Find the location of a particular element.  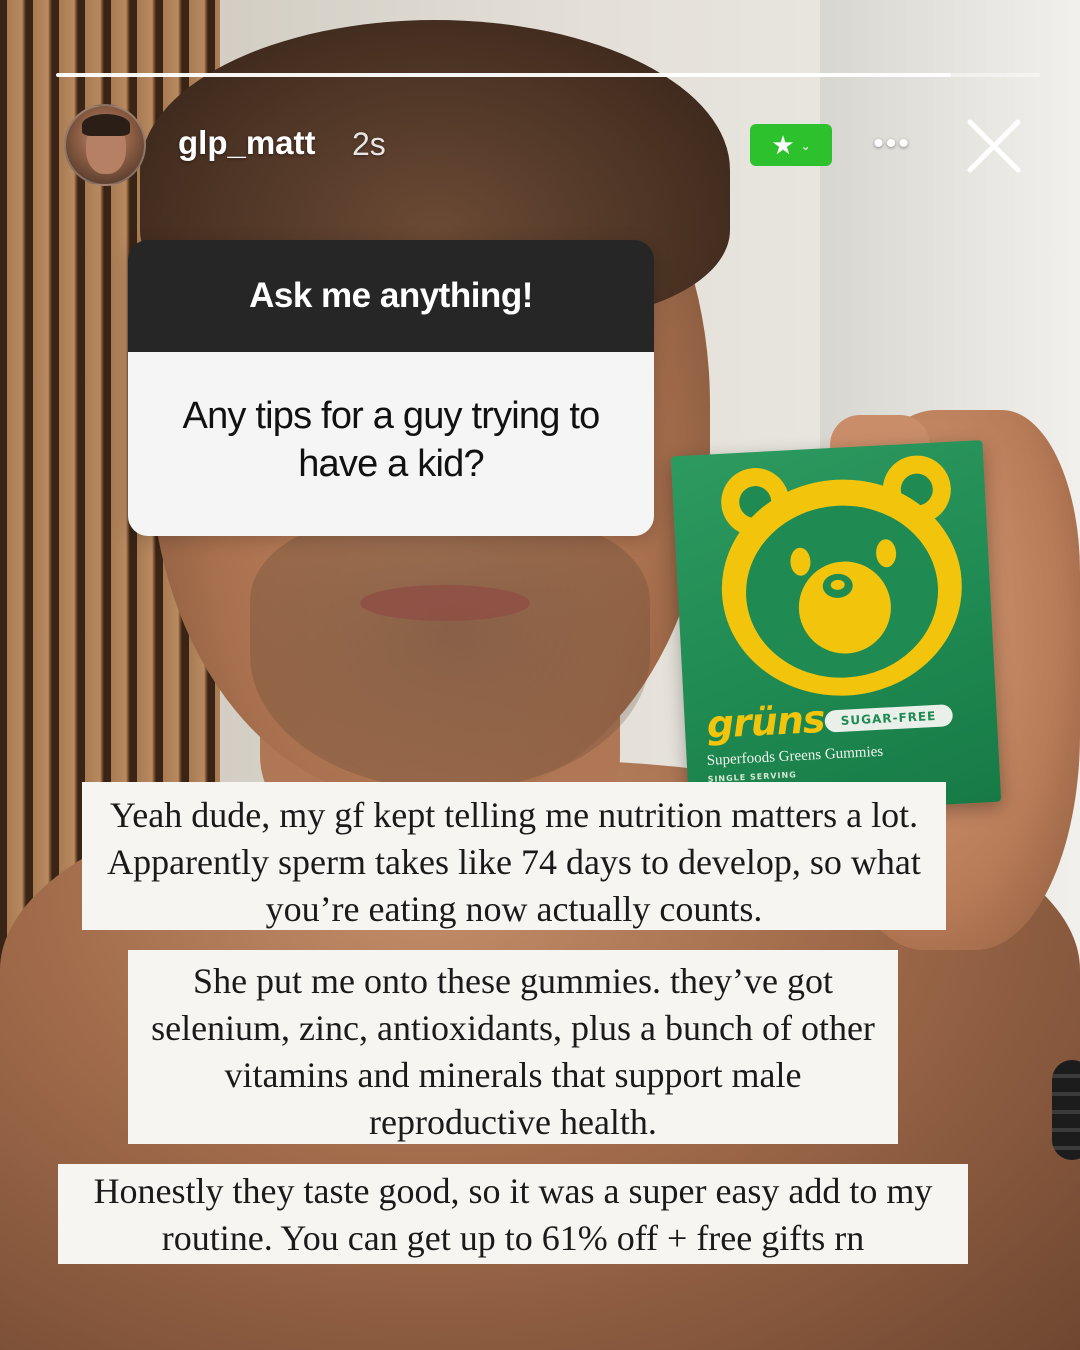

avatar is located at coordinates (105, 145).